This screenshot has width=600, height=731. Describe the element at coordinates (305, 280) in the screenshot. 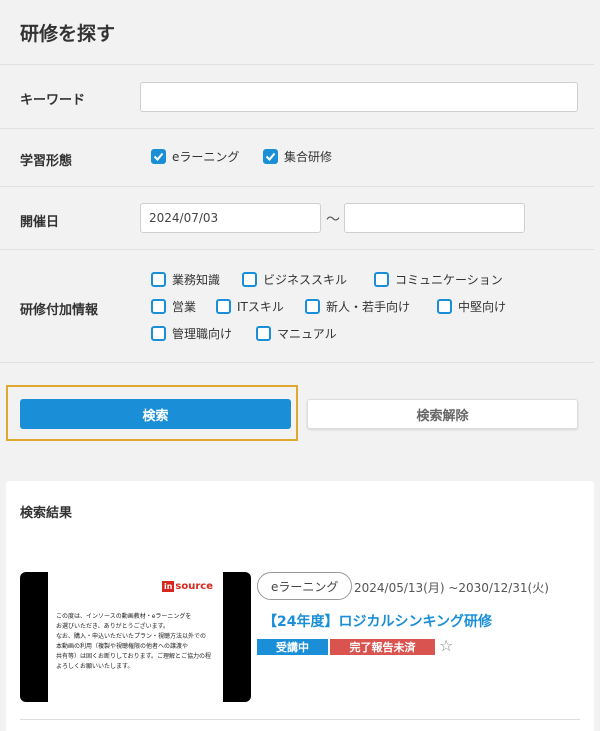

I see `checkbox-label: ビジネススキル` at that location.